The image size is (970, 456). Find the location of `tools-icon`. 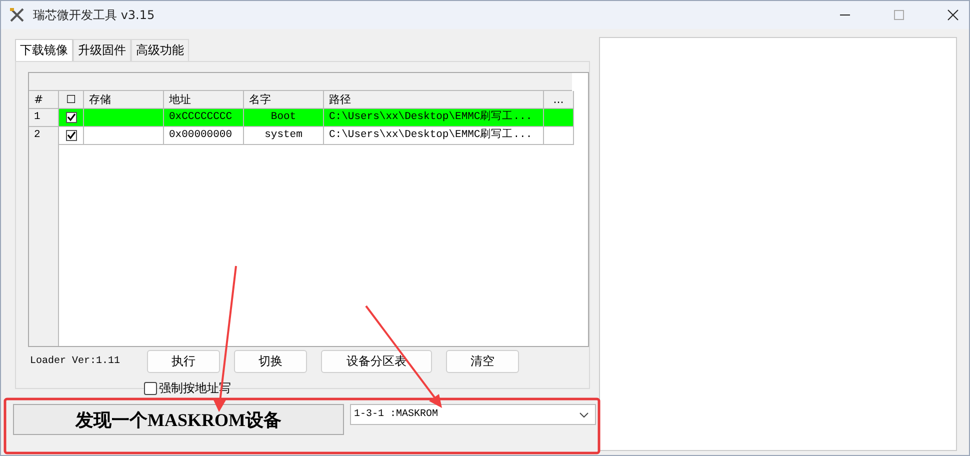

tools-icon is located at coordinates (17, 15).